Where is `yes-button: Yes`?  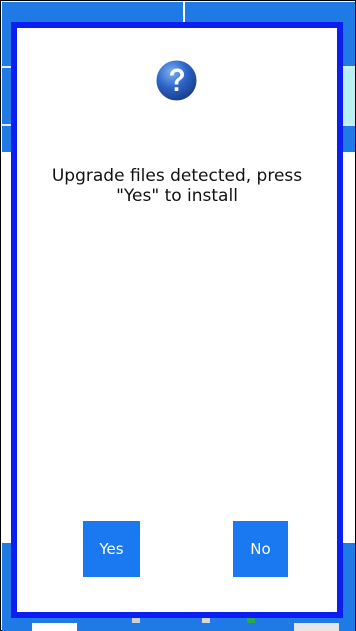
yes-button: Yes is located at coordinates (111, 549).